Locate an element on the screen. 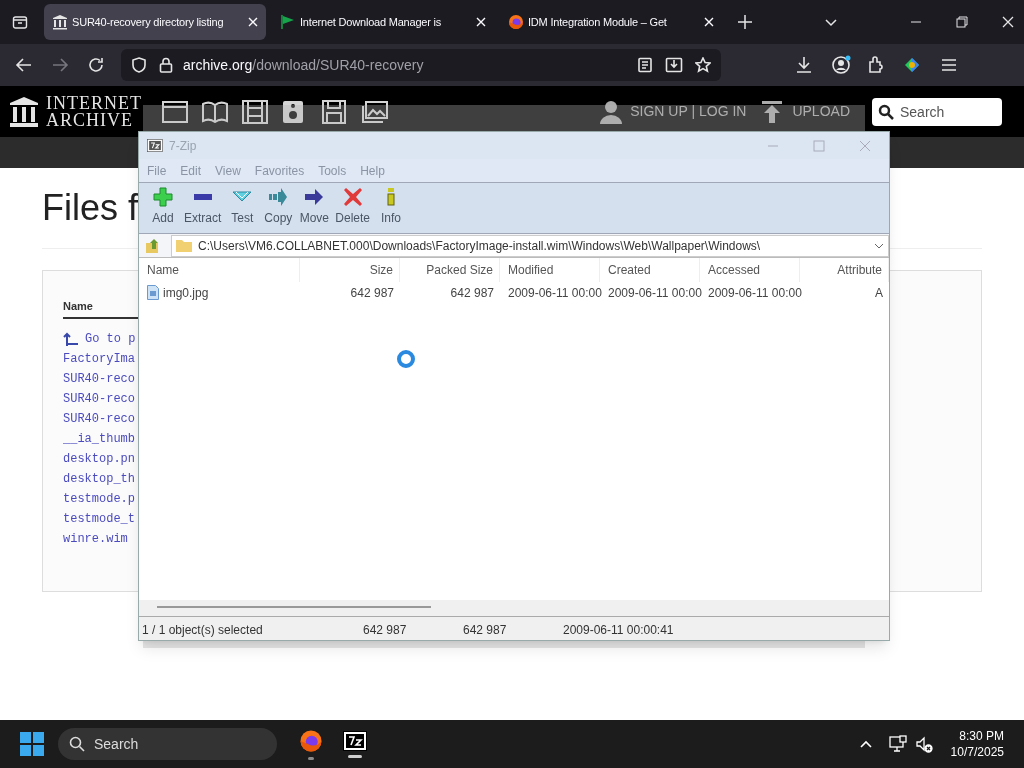 Image resolution: width=1024 pixels, height=768 pixels. downloads-icon is located at coordinates (804, 65).